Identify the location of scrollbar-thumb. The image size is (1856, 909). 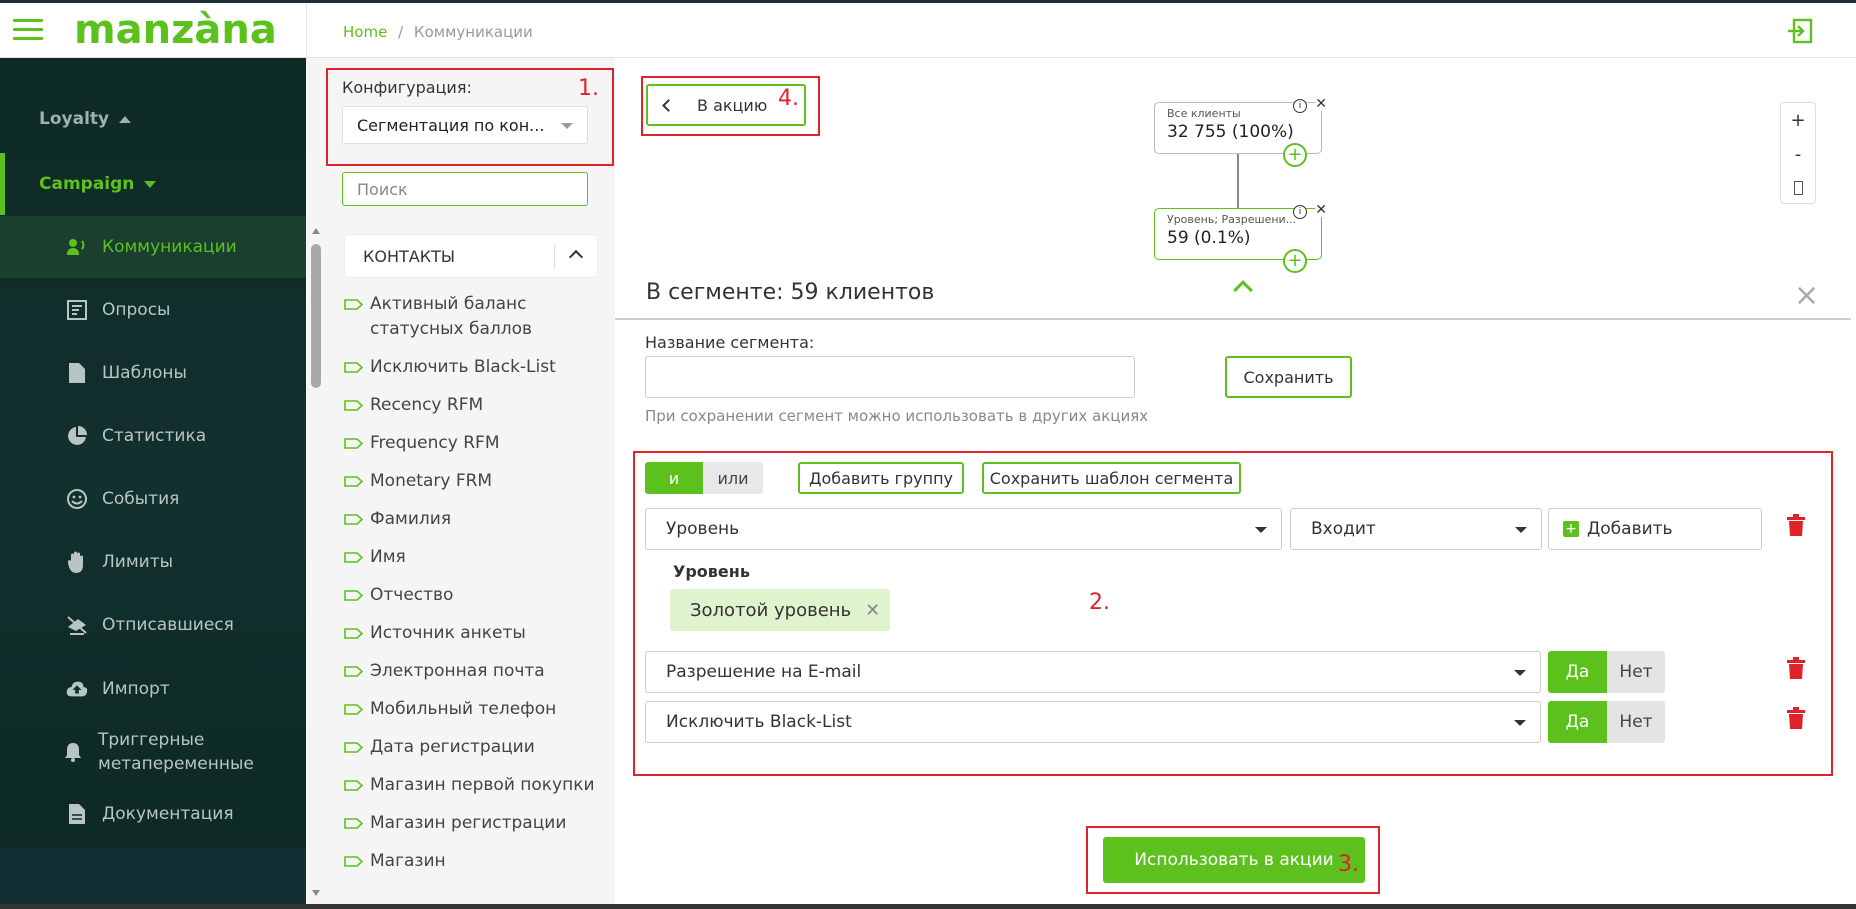
(316, 316).